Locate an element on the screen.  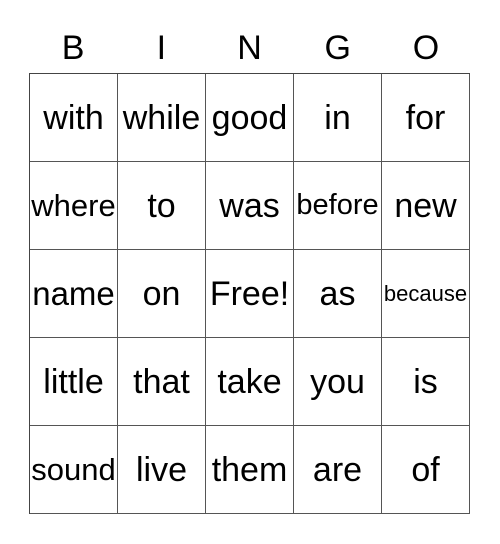
cell-word: in is located at coordinates (337, 117).